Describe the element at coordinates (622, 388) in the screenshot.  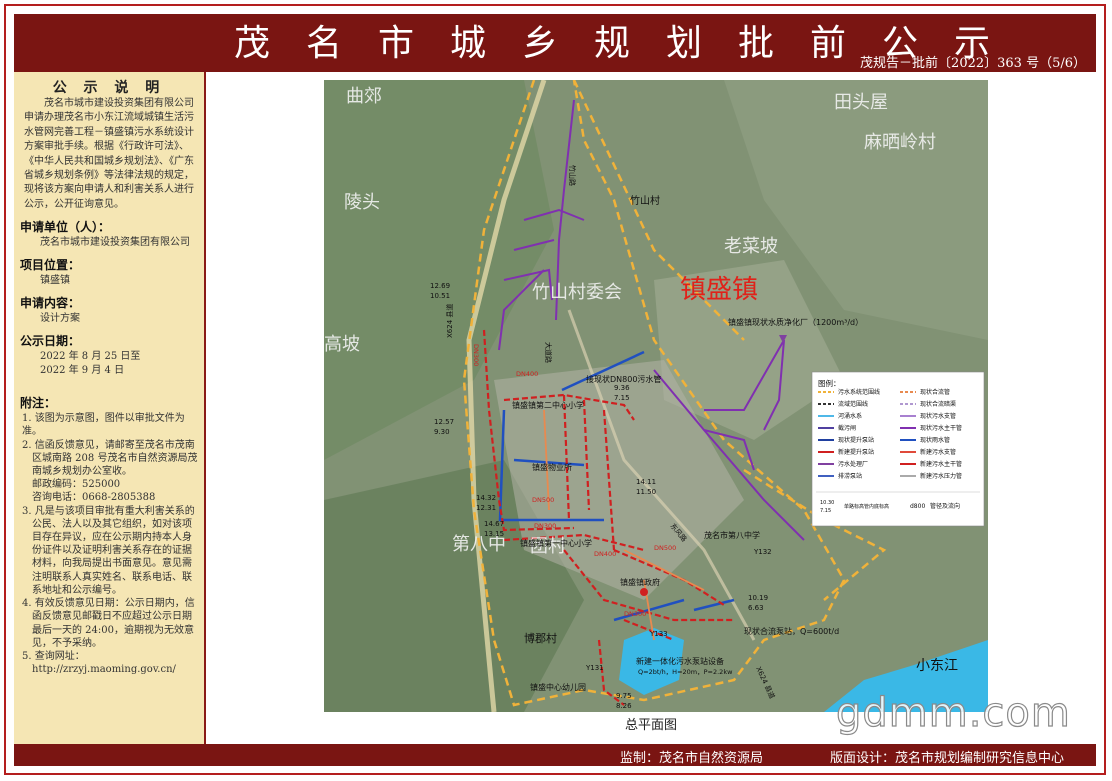
I see `elev-label: 9.36` at that location.